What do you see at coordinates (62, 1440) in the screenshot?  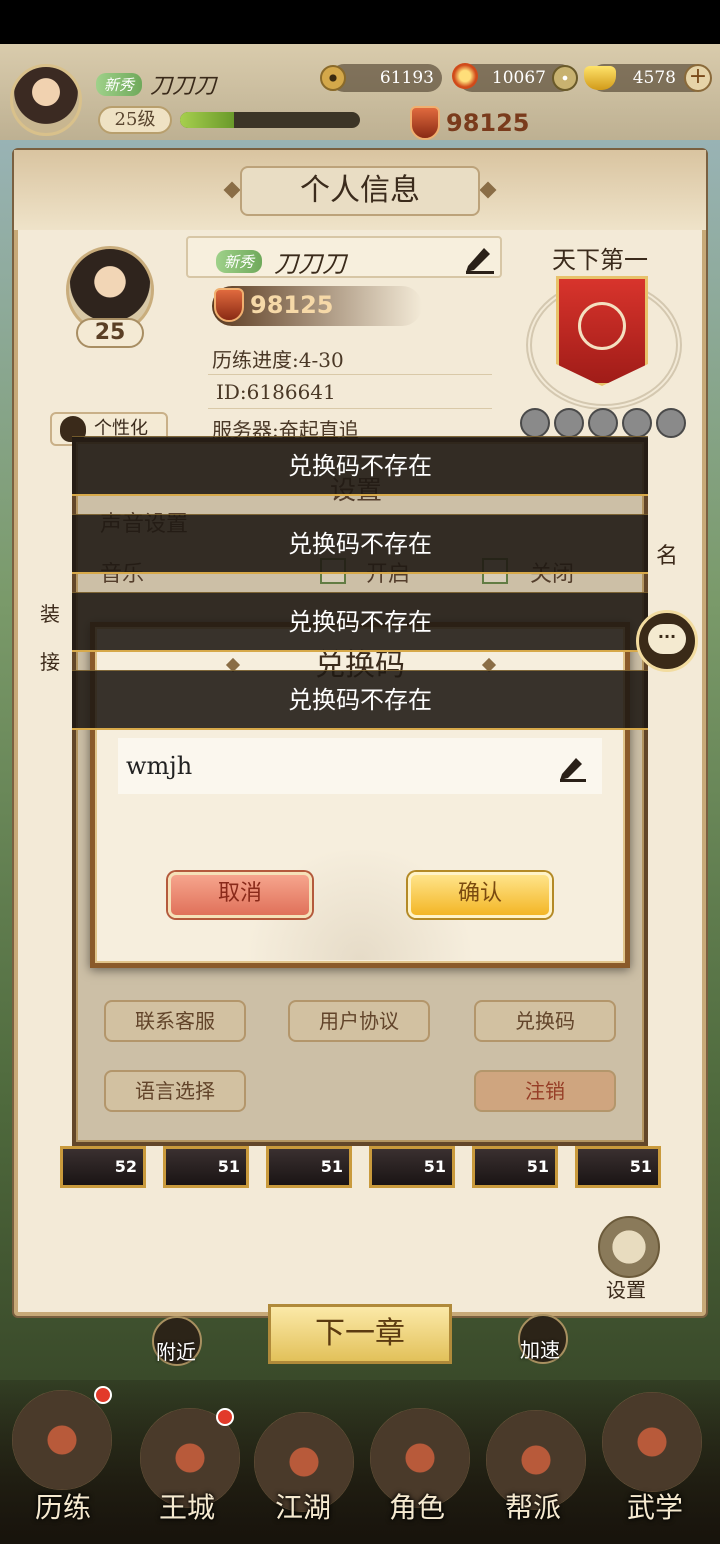 I see `nav-training-icon` at bounding box center [62, 1440].